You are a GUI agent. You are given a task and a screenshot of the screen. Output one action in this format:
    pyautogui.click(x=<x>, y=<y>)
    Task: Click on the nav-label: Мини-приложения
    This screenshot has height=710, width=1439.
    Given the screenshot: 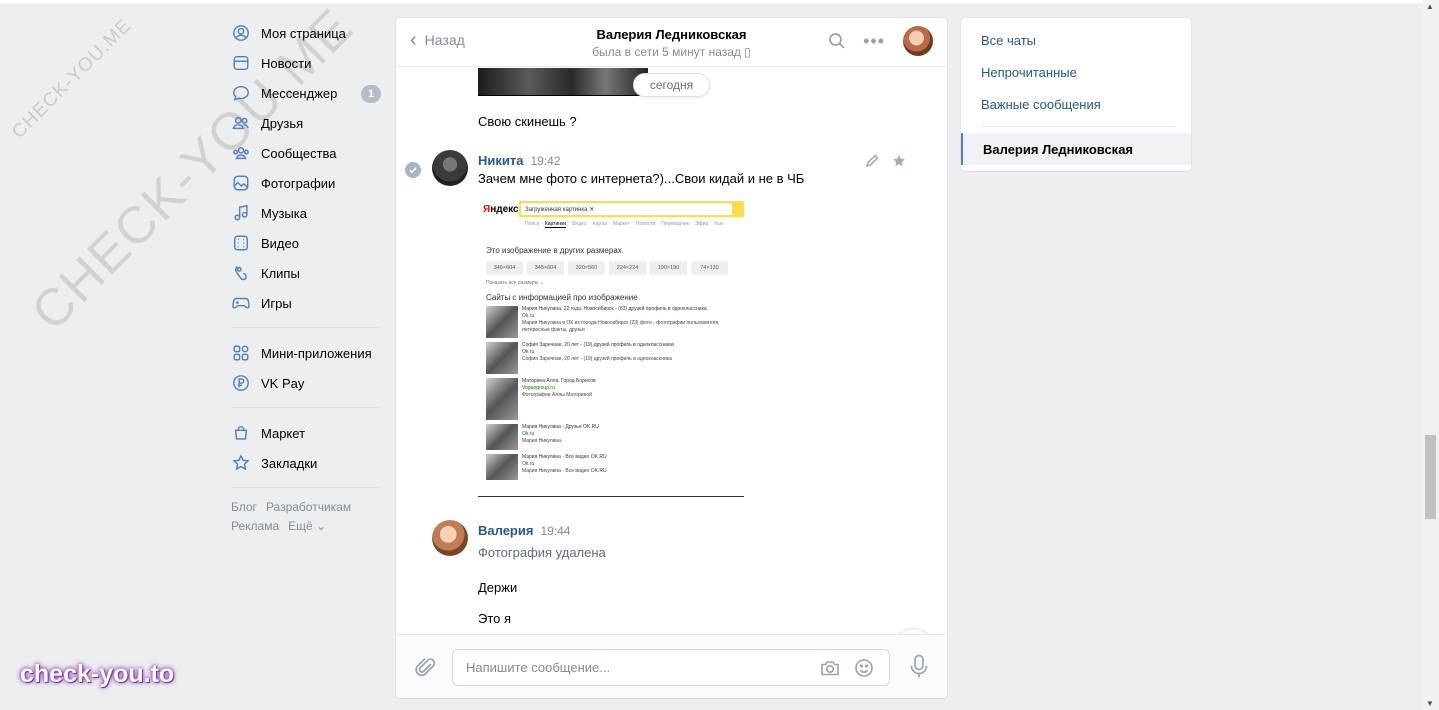 What is the action you would take?
    pyautogui.click(x=316, y=353)
    